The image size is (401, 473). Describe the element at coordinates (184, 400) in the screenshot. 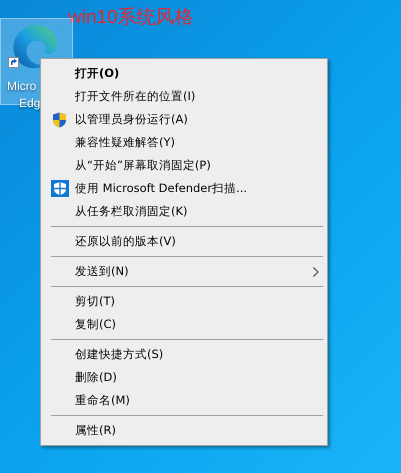

I see `menu-item: 重命名(M)` at that location.